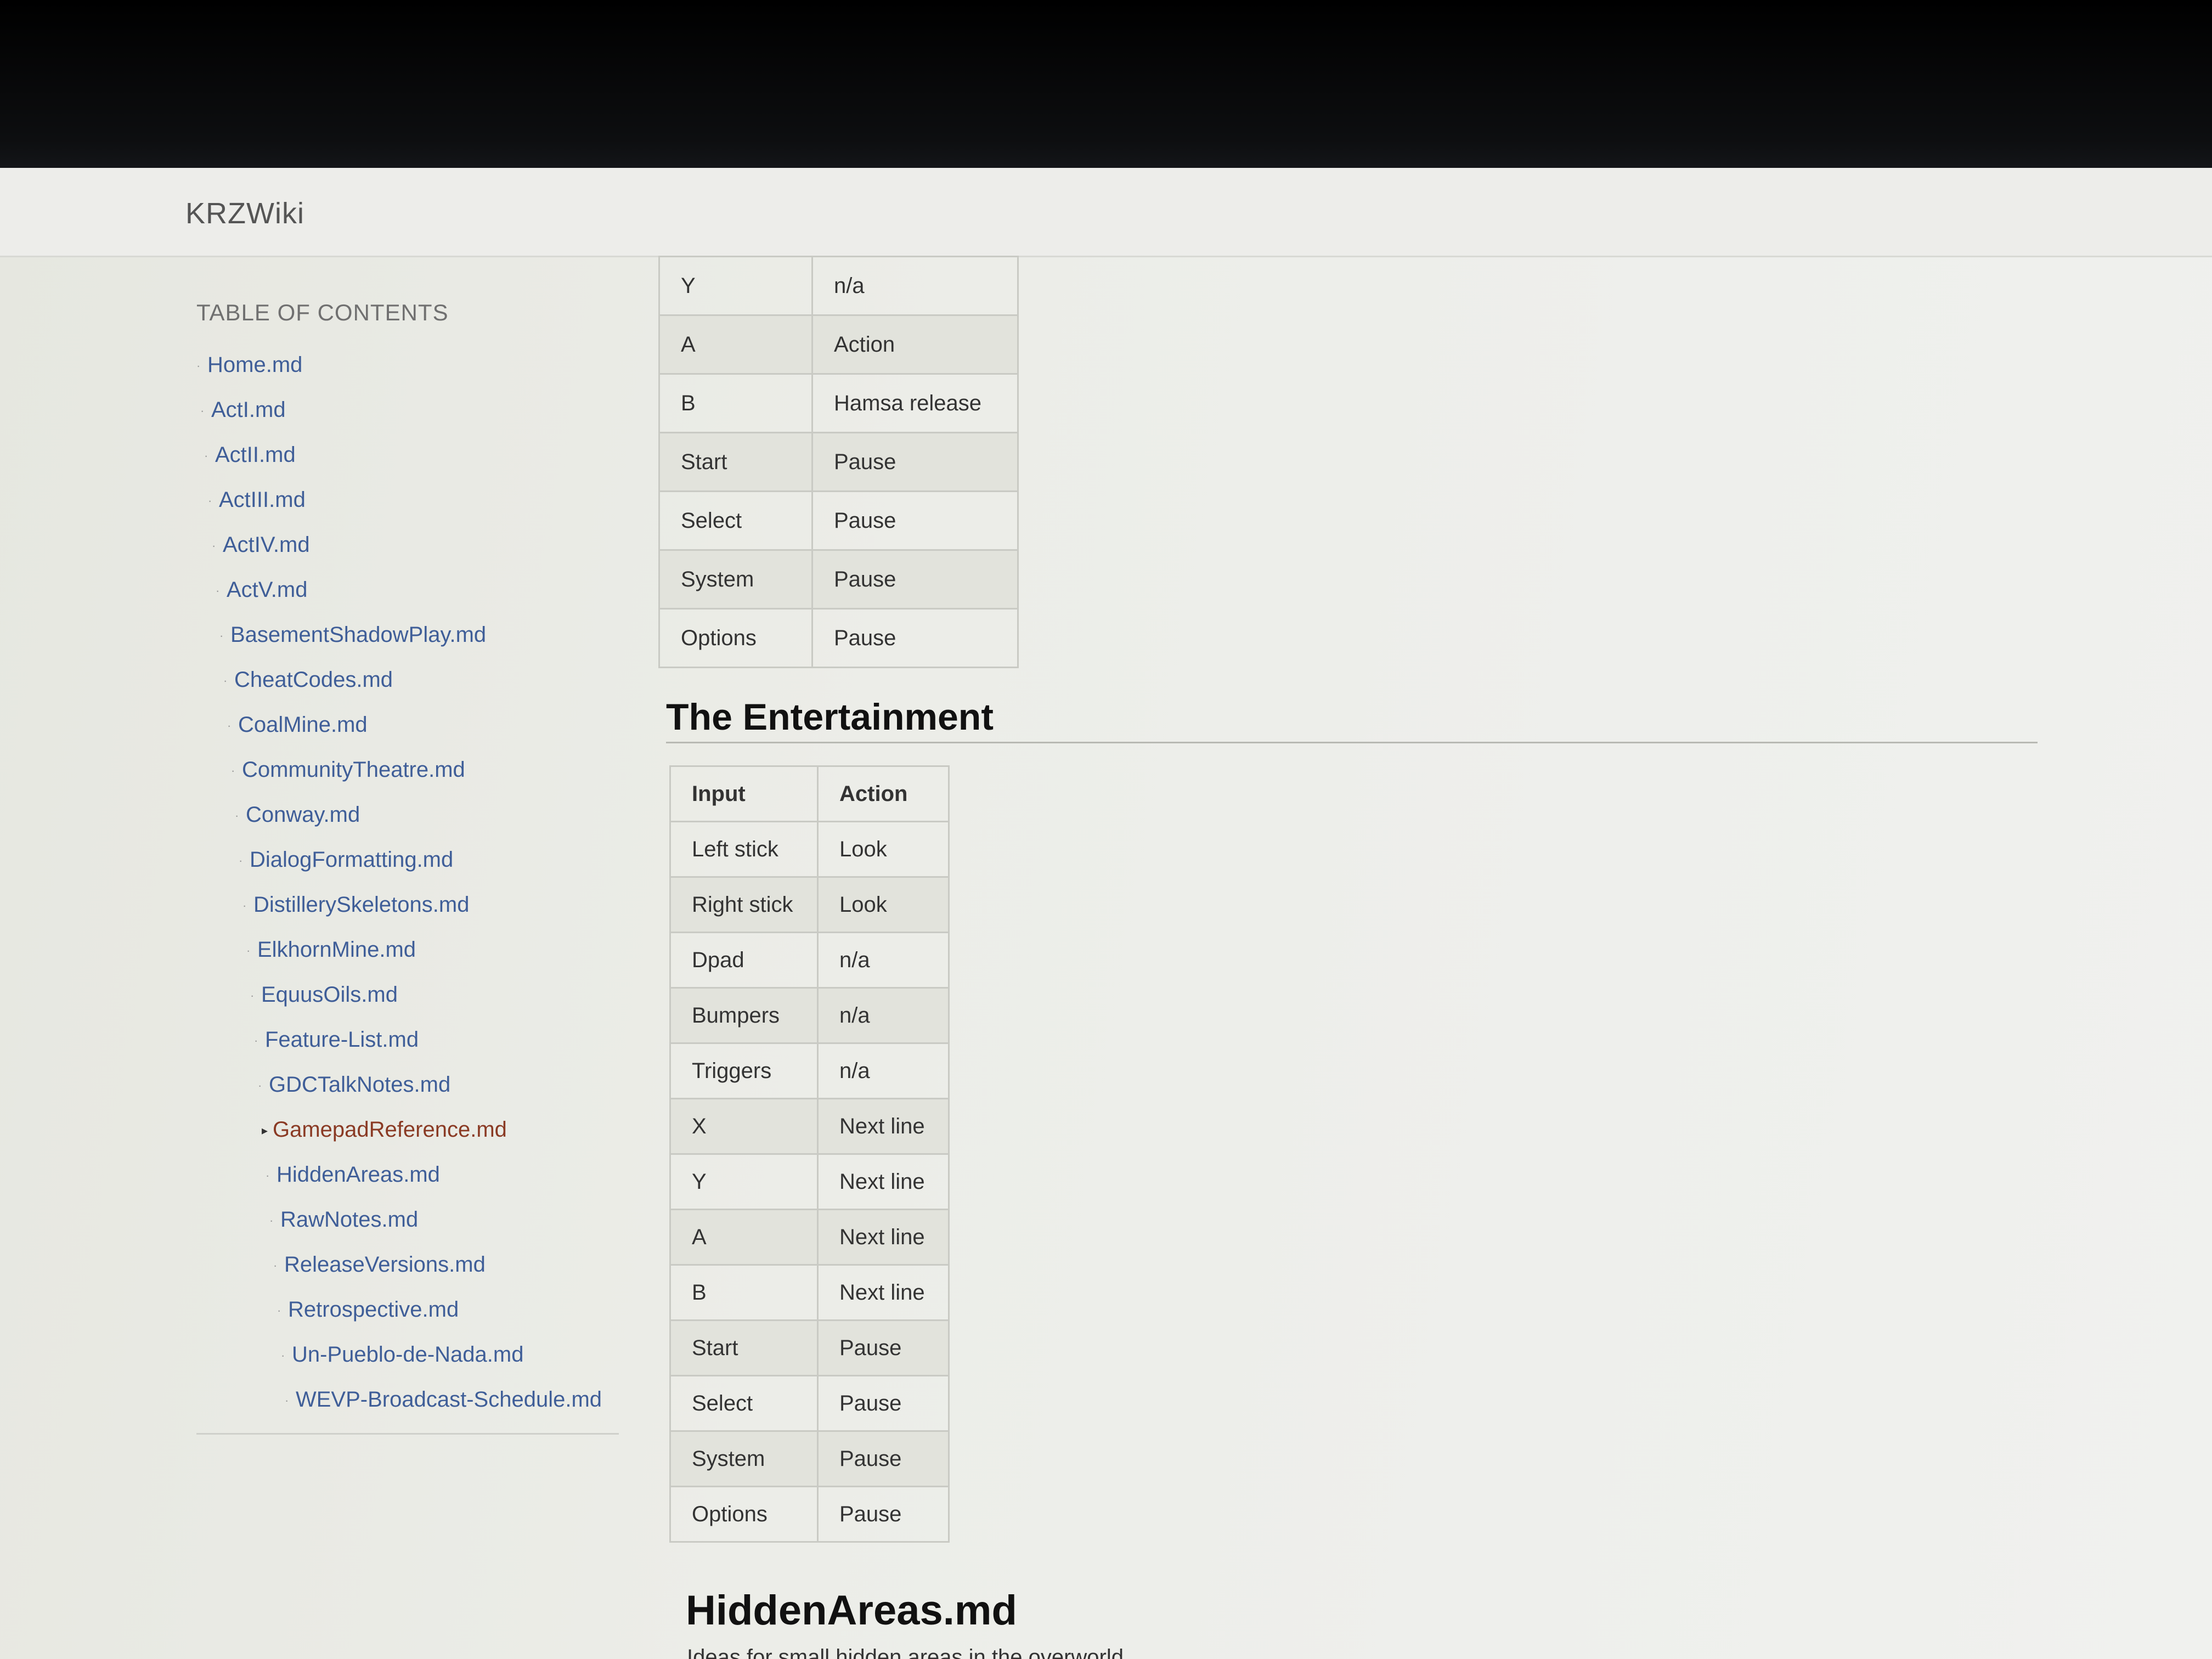 The image size is (2212, 1659). What do you see at coordinates (883, 794) in the screenshot?
I see `header-action: Action` at bounding box center [883, 794].